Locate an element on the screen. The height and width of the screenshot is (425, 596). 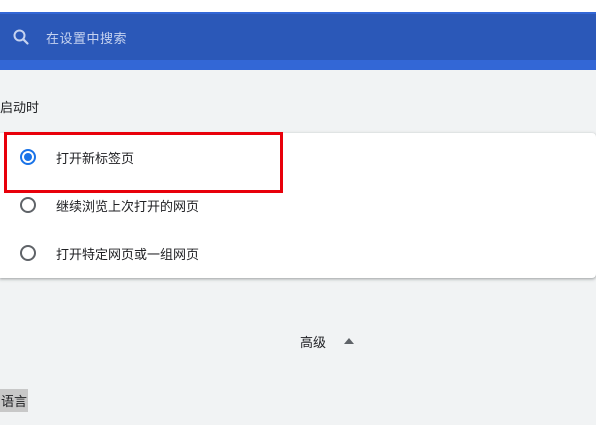
advanced-toggle: 高级 is located at coordinates (327, 341).